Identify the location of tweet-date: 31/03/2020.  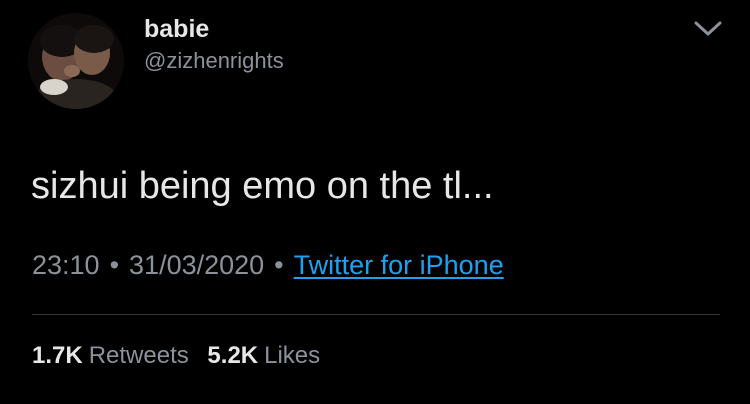
(197, 265).